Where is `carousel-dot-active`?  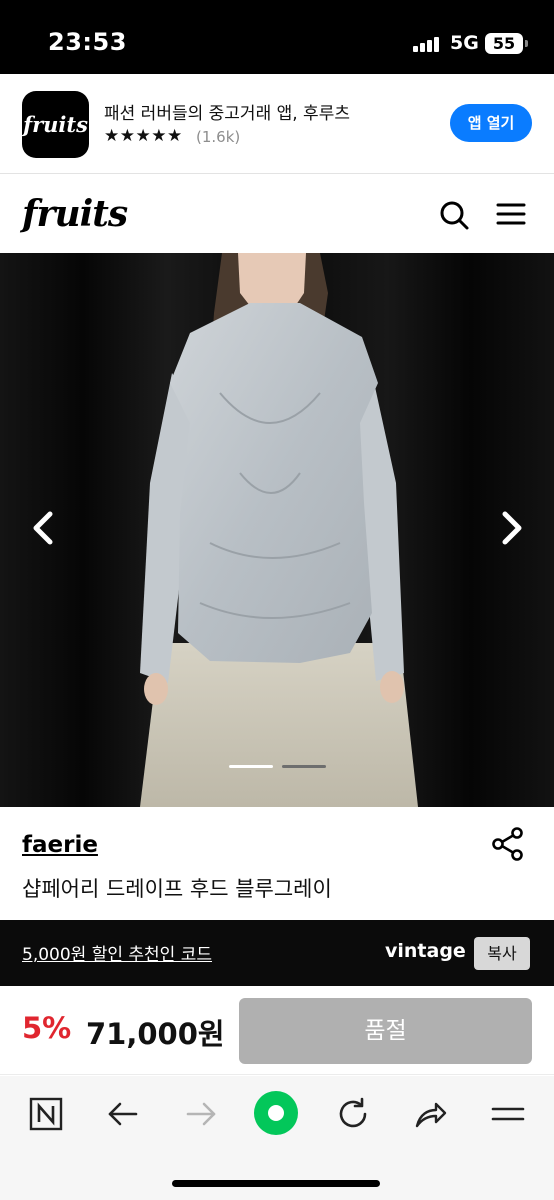
carousel-dot-active is located at coordinates (251, 766).